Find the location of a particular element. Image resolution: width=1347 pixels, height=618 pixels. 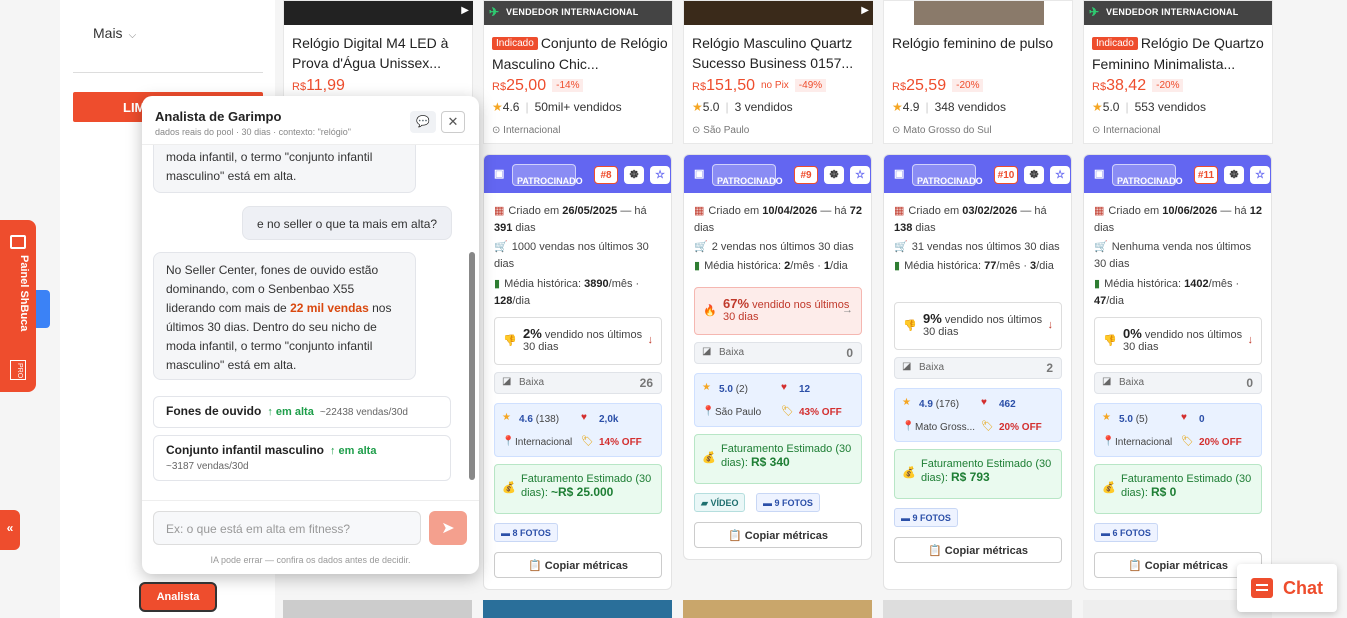

pro-badge: PRO is located at coordinates (18, 370).